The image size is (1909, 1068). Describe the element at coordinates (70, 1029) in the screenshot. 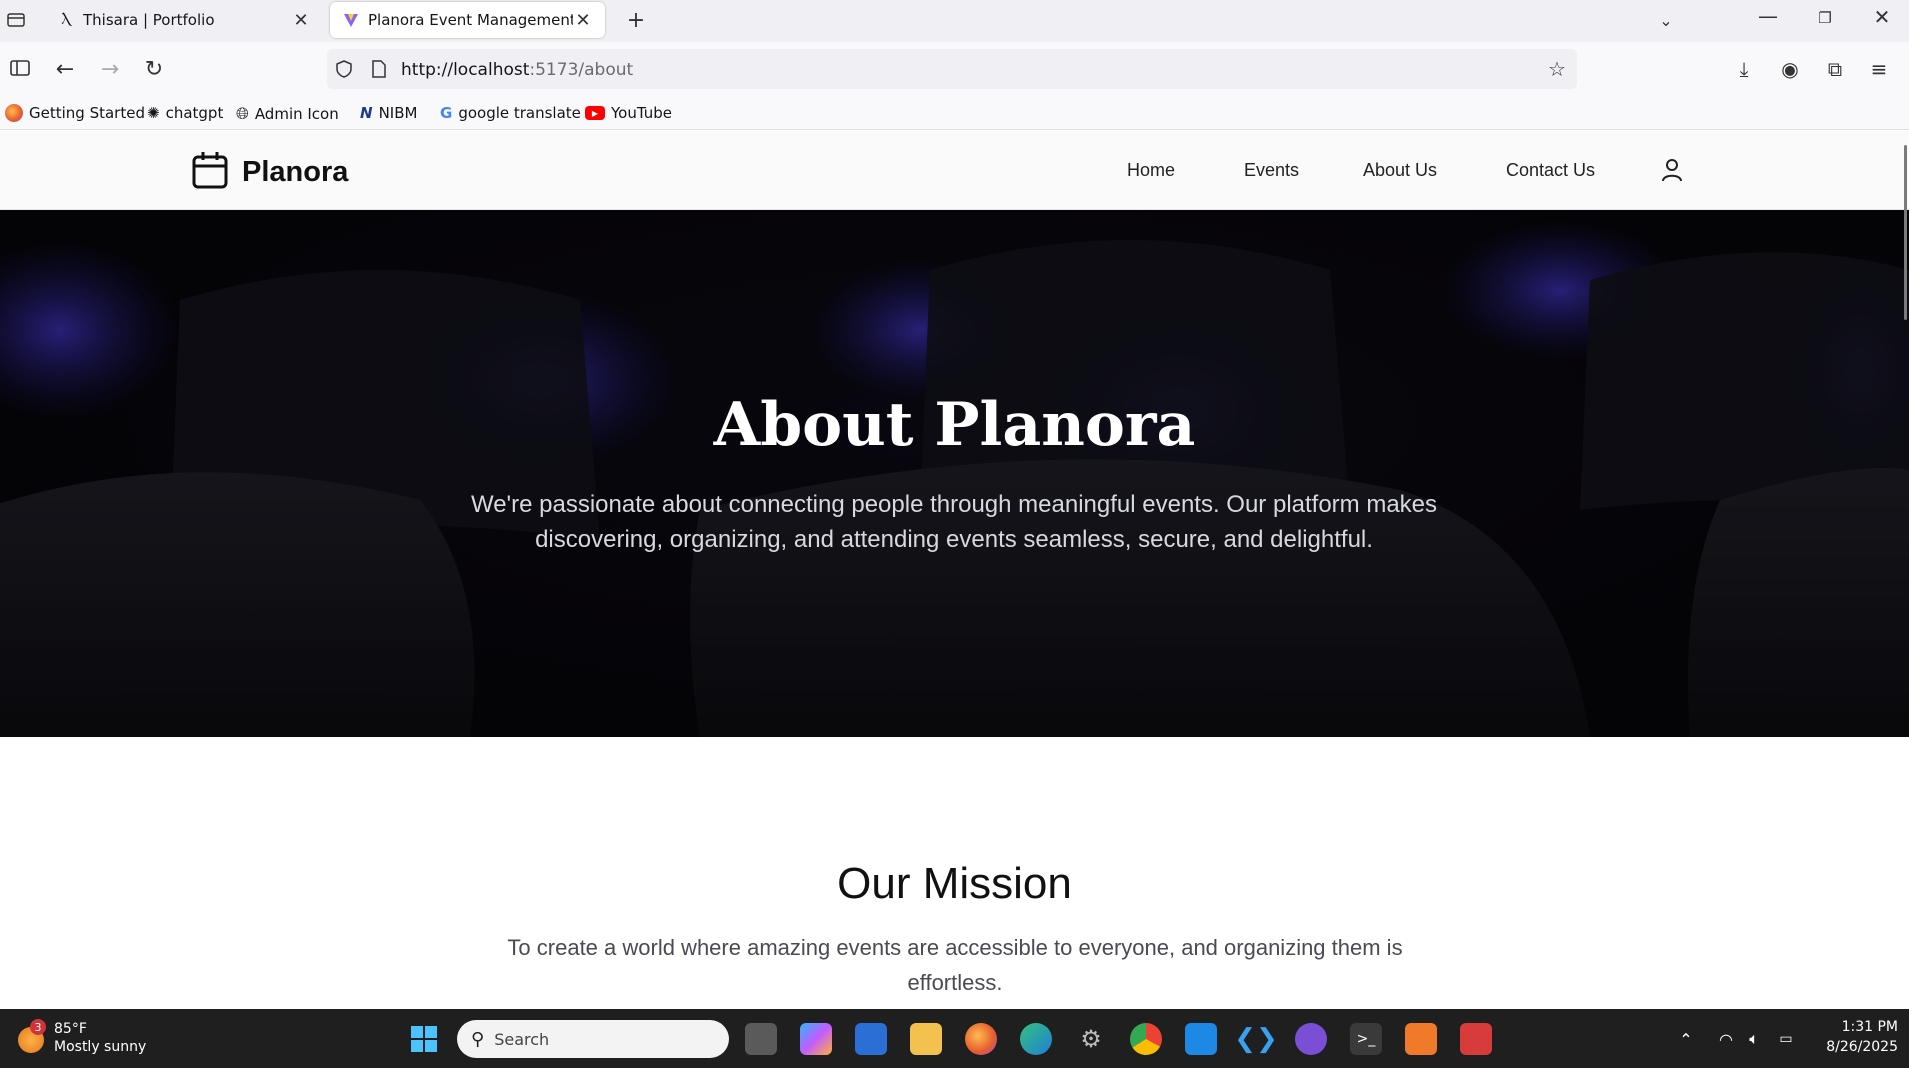

I see `weather-temp: 85°F` at that location.